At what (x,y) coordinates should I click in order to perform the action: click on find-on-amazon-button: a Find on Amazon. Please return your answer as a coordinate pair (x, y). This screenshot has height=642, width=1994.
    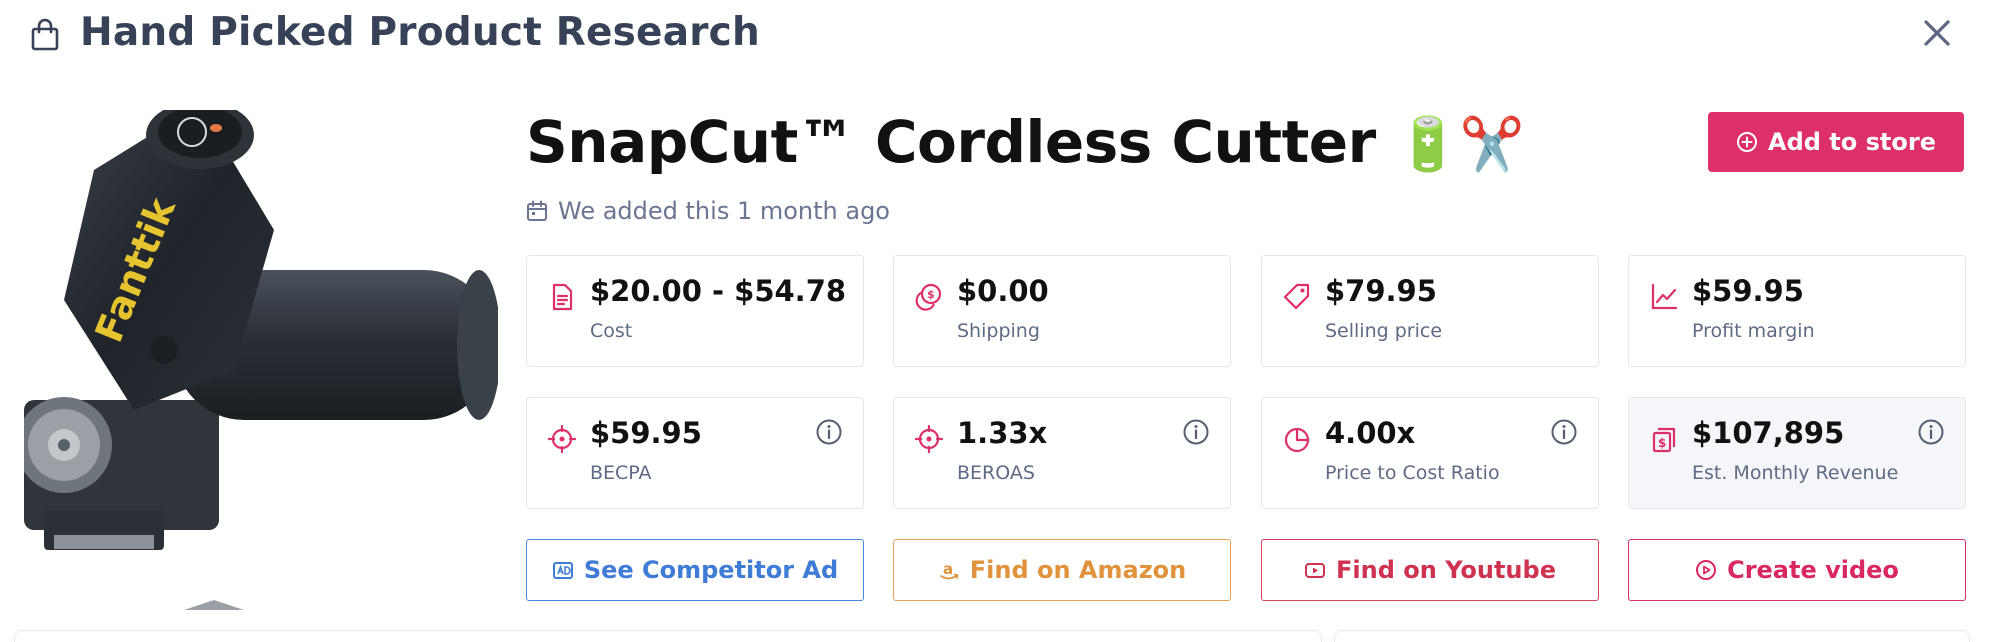
    Looking at the image, I should click on (1062, 570).